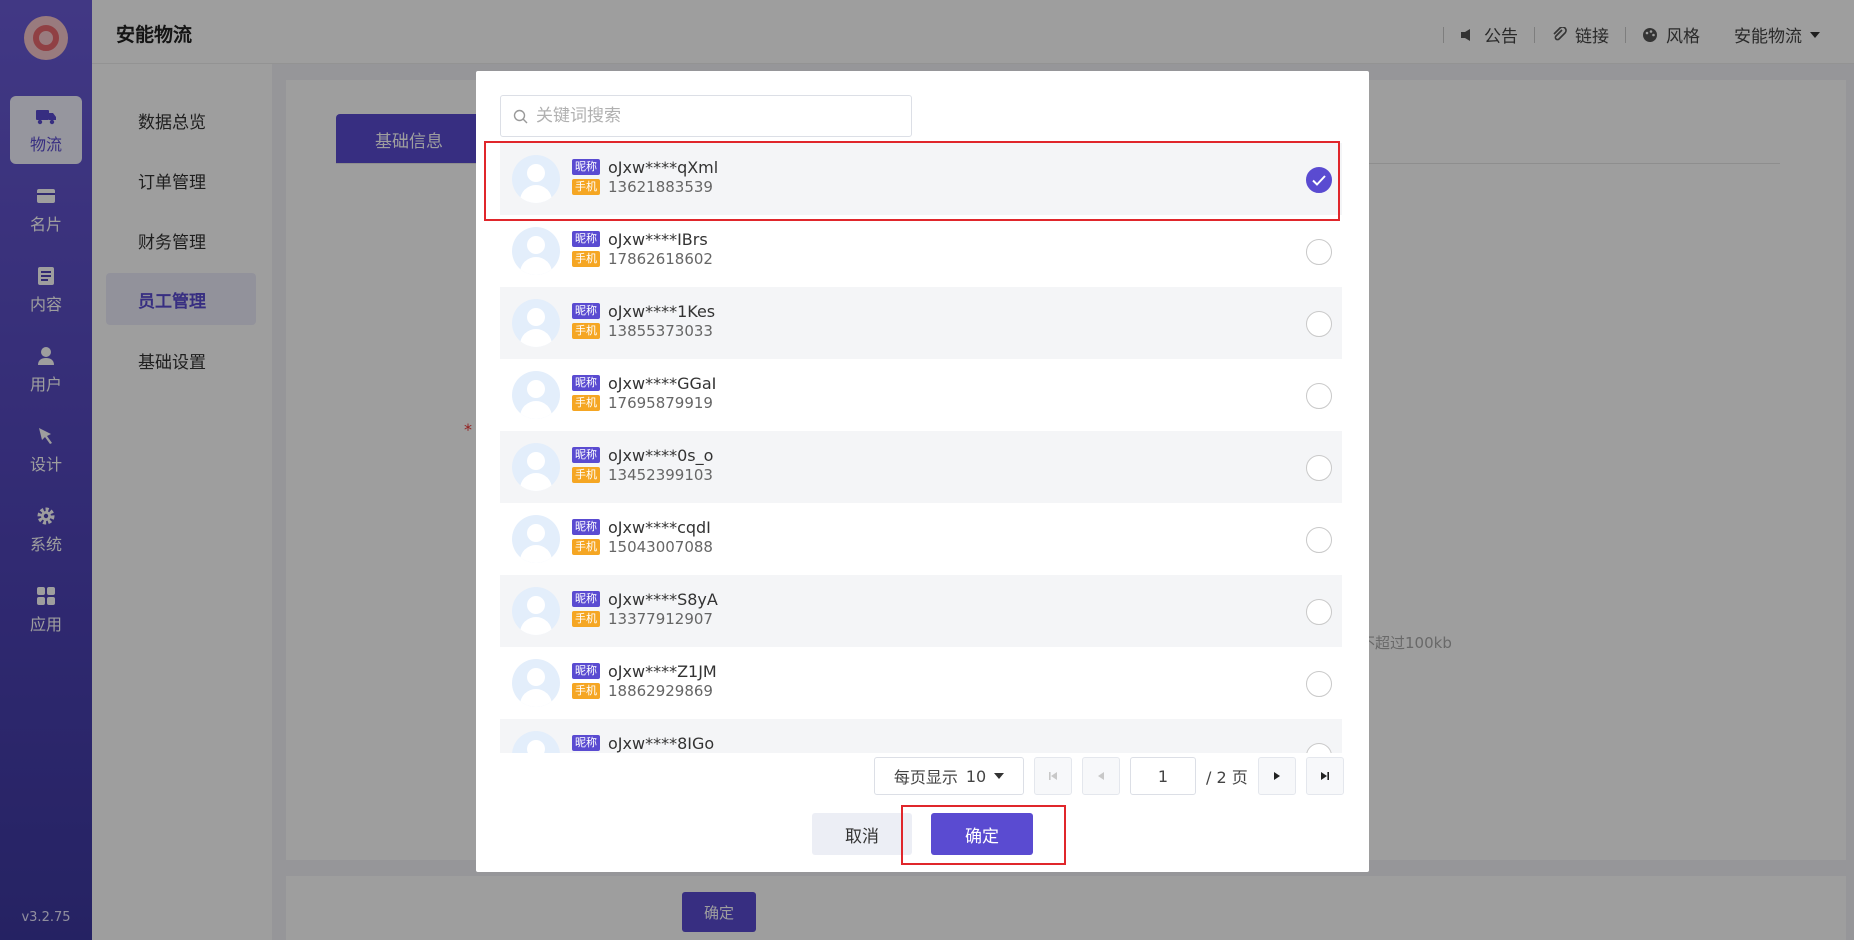  I want to click on last-page-button, so click(1324, 776).